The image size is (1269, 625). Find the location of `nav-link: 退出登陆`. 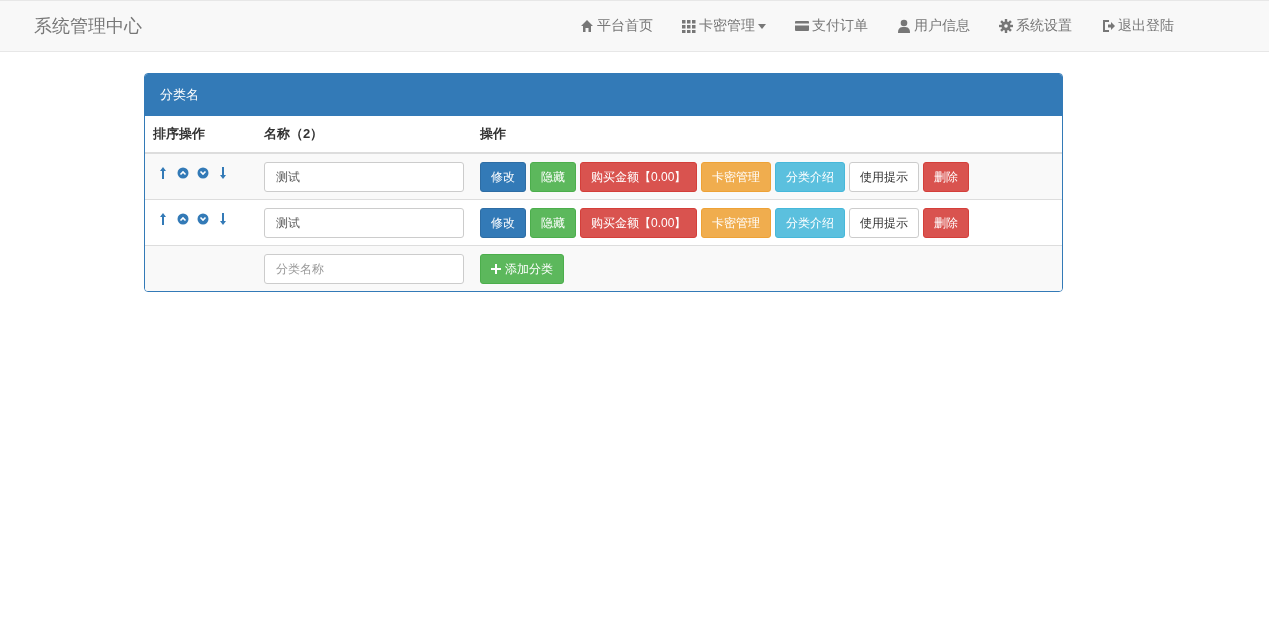

nav-link: 退出登陆 is located at coordinates (1137, 26).